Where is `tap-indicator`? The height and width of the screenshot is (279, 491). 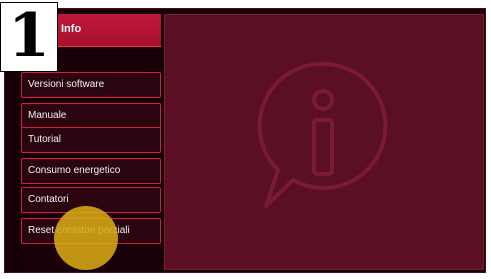
tap-indicator is located at coordinates (86, 238).